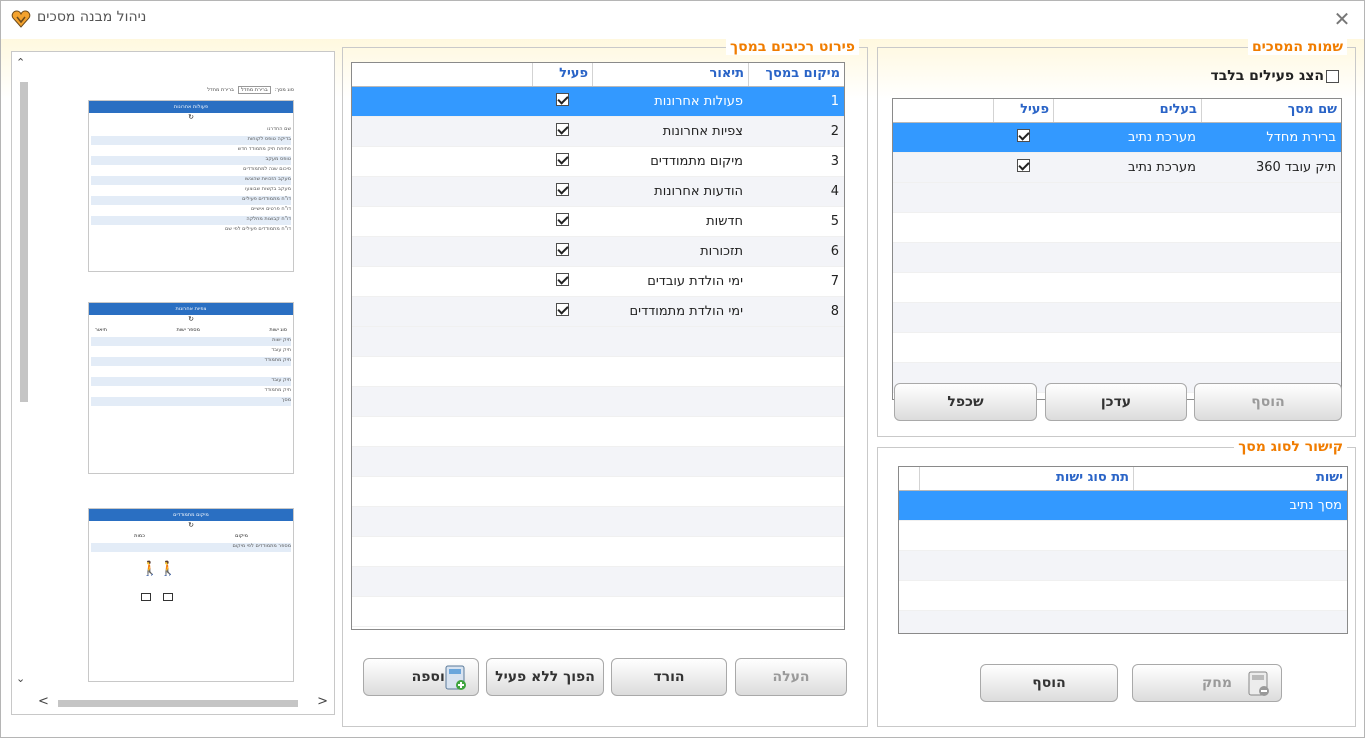 Image resolution: width=1365 pixels, height=738 pixels. What do you see at coordinates (598, 312) in the screenshot?
I see `table-row: 8 ימי הולדת מתמודדים` at bounding box center [598, 312].